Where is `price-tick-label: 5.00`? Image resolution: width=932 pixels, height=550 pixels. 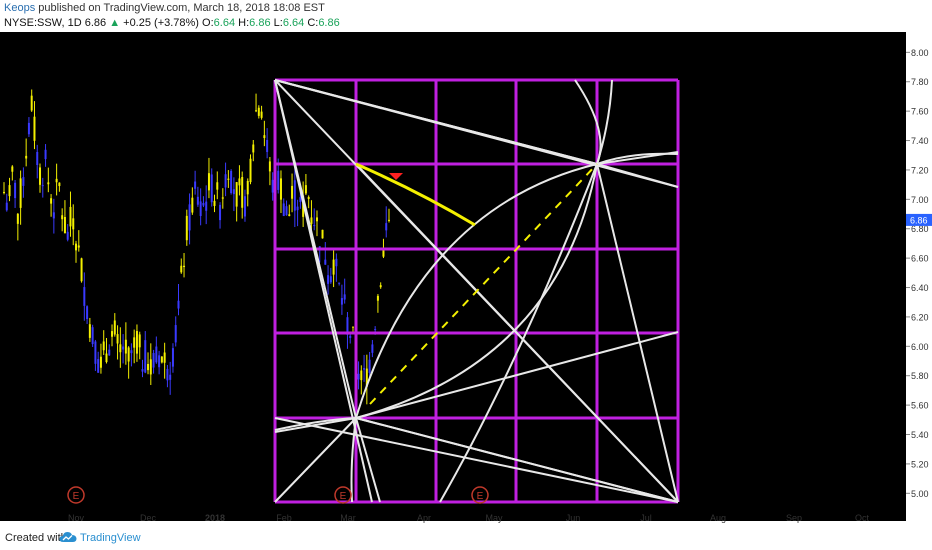 price-tick-label: 5.00 is located at coordinates (920, 494).